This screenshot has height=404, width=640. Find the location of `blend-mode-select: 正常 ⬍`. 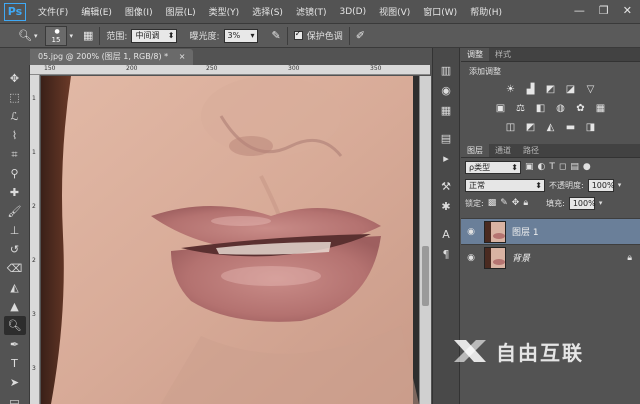

blend-mode-select: 正常 ⬍ is located at coordinates (505, 185).